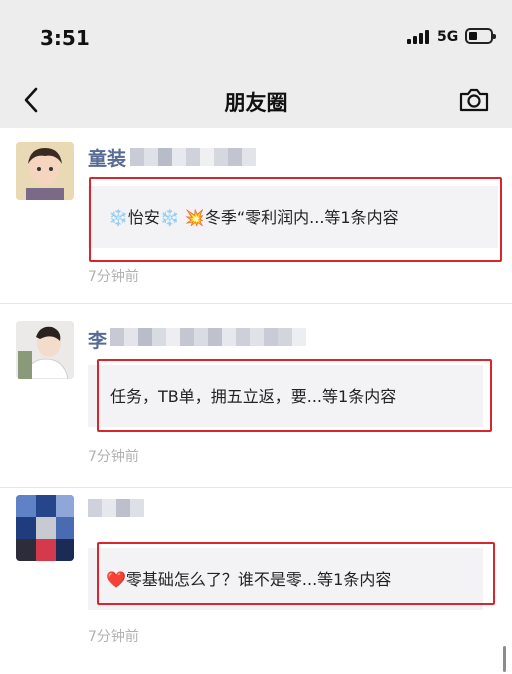 Image resolution: width=512 pixels, height=674 pixels. Describe the element at coordinates (256, 103) in the screenshot. I see `page-title: 朋友圈` at that location.